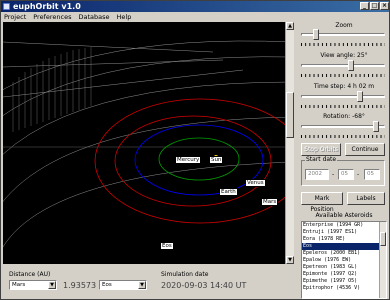  What do you see at coordinates (188, 160) in the screenshot?
I see `mercury-label: Mercury` at bounding box center [188, 160].